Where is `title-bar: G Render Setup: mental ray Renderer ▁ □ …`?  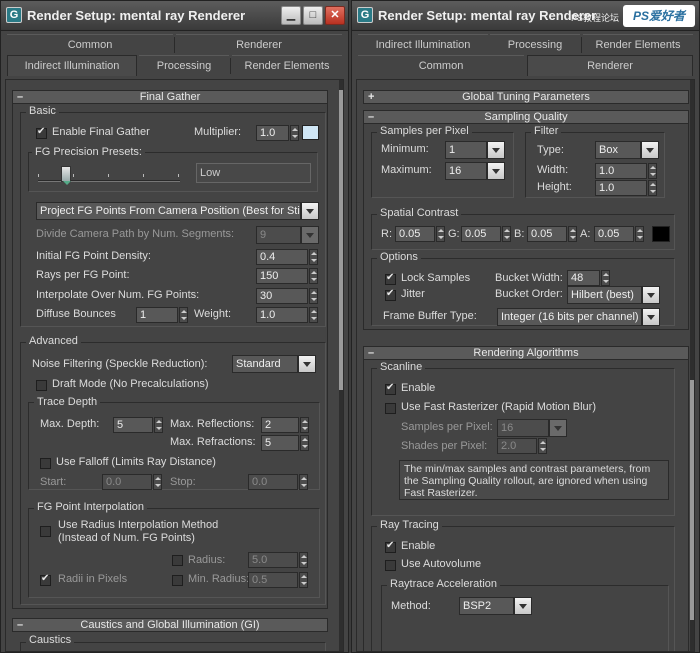 title-bar: G Render Setup: mental ray Renderer ▁ □ … is located at coordinates (174, 16).